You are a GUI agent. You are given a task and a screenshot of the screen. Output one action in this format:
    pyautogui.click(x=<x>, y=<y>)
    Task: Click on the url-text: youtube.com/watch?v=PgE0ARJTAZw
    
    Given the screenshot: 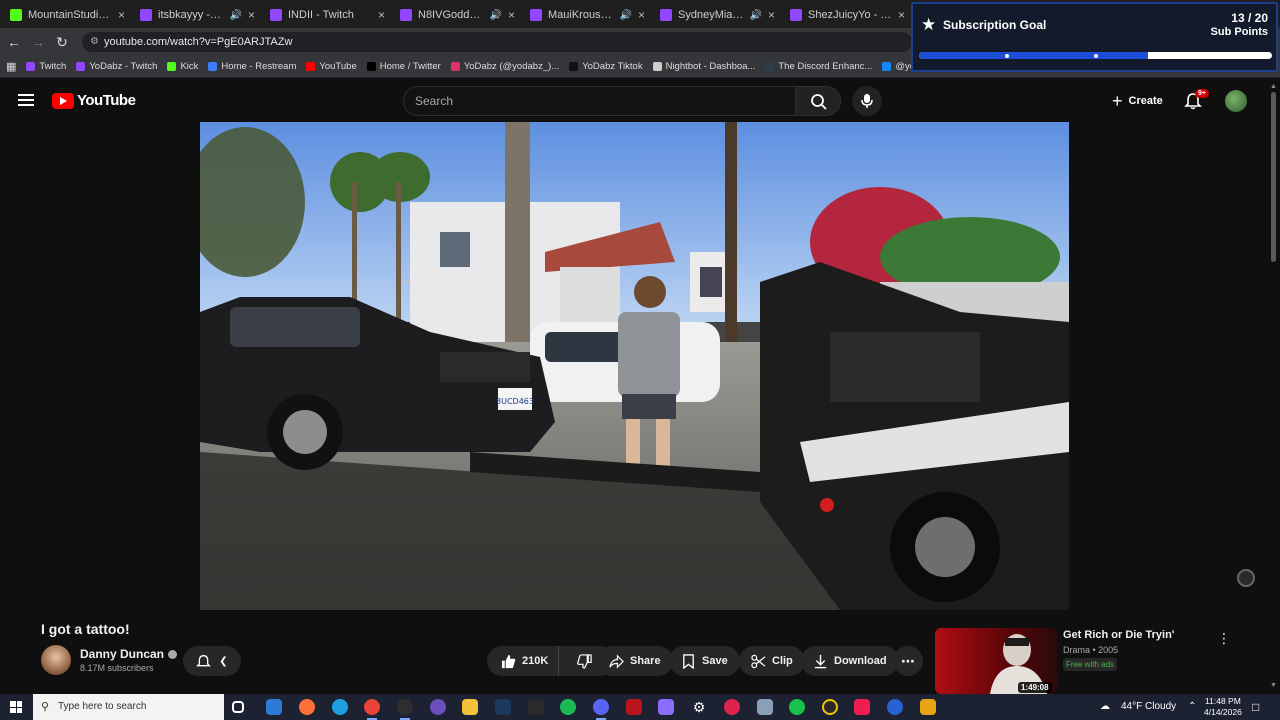 What is the action you would take?
    pyautogui.click(x=198, y=42)
    